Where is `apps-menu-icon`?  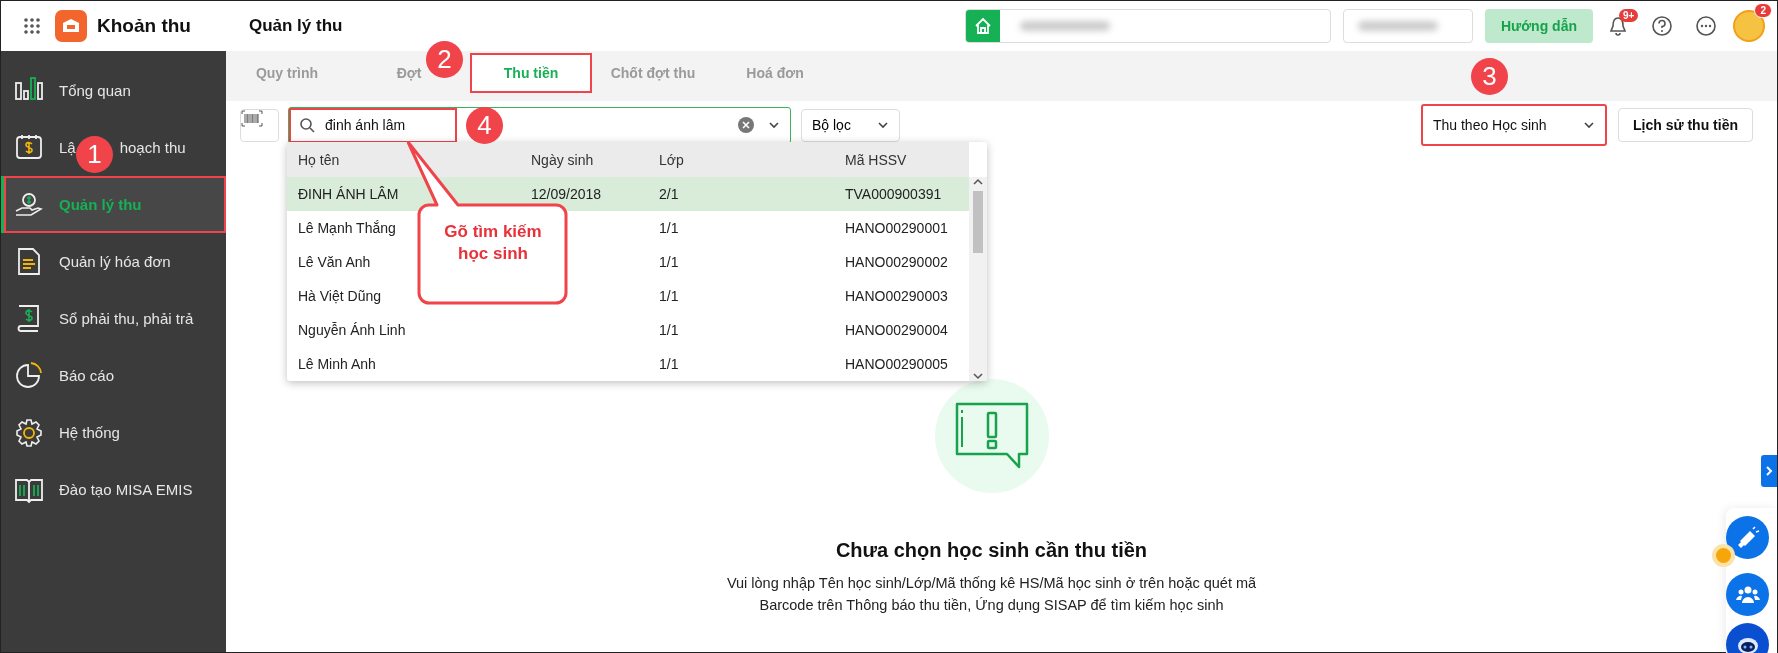 apps-menu-icon is located at coordinates (32, 26).